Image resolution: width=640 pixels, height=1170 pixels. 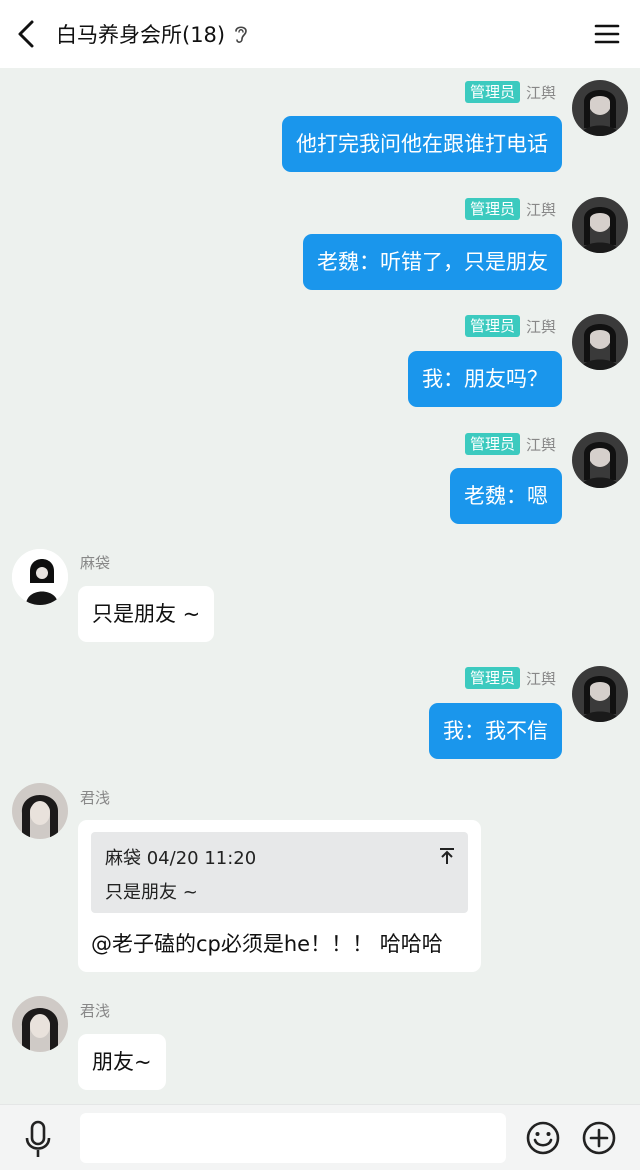 What do you see at coordinates (543, 1138) in the screenshot?
I see `smiley-icon` at bounding box center [543, 1138].